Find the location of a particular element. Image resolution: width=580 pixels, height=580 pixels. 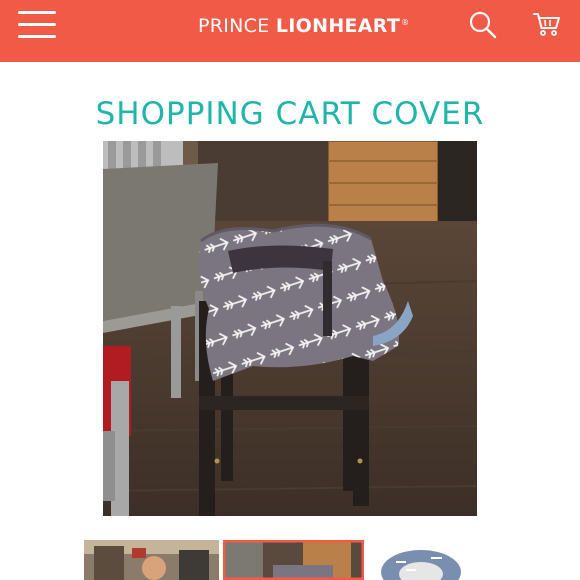

cart-icon is located at coordinates (547, 25).